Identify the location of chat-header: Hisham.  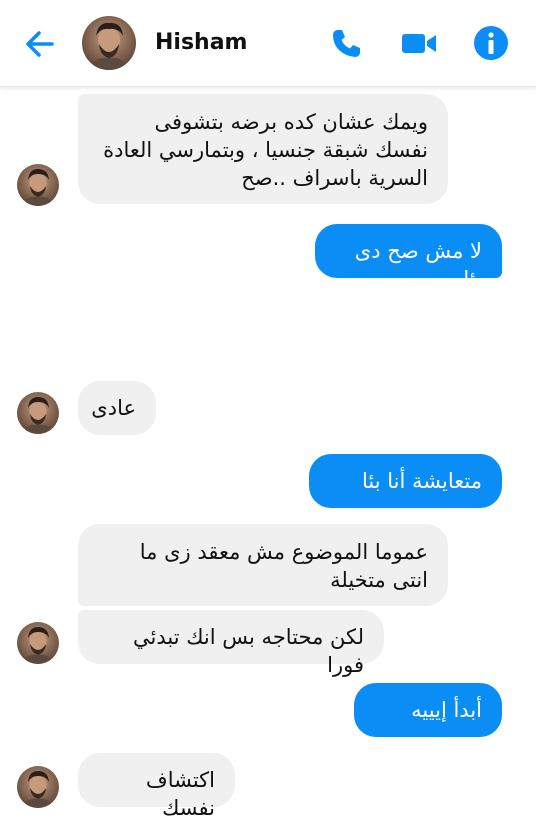
(268, 43).